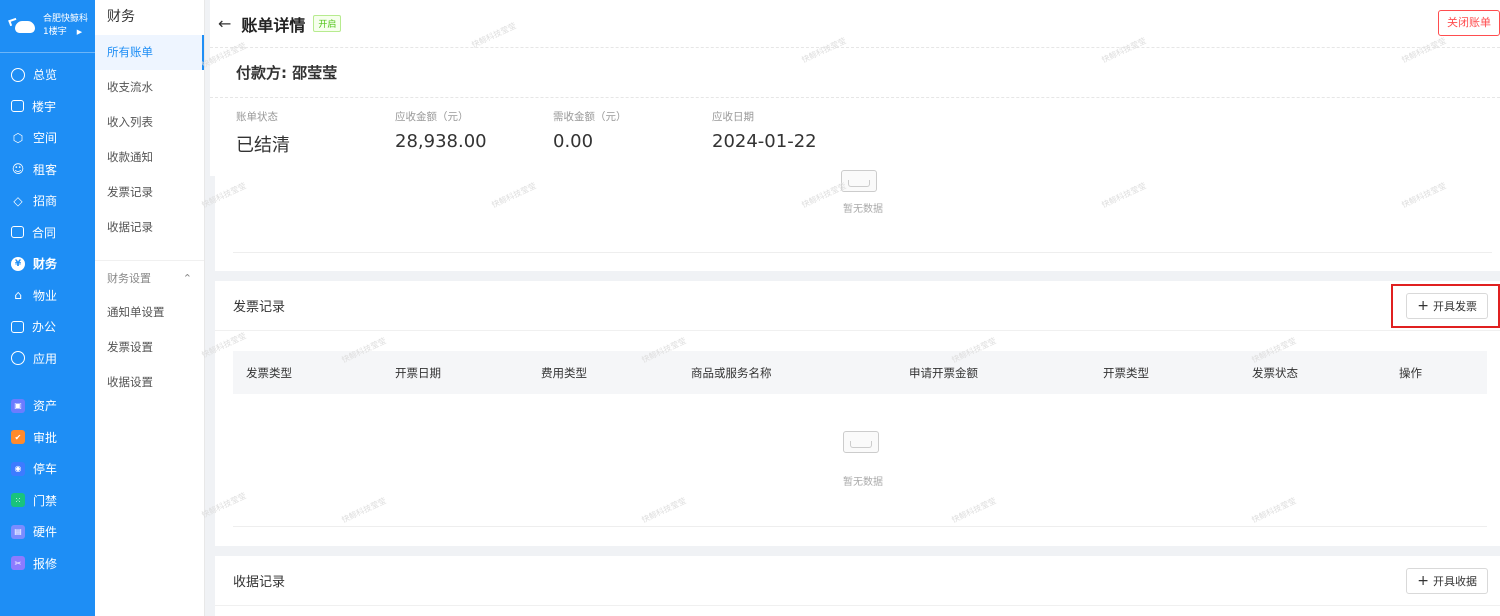  I want to click on nav-item-finance: ¥ 财务, so click(47, 264).